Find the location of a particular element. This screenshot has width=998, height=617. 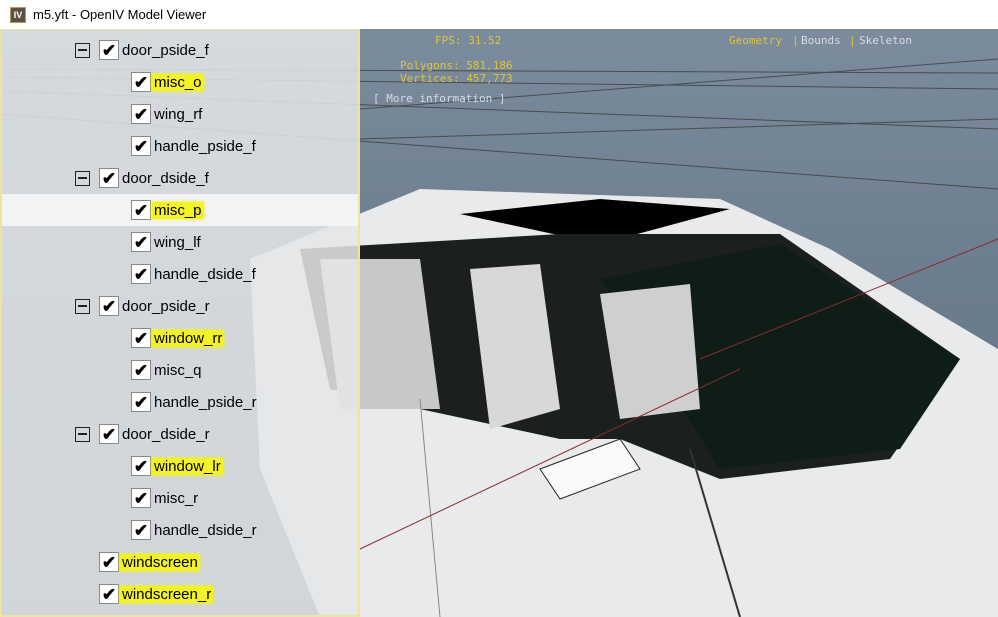

mode-geometry: Geometry is located at coordinates (755, 40).